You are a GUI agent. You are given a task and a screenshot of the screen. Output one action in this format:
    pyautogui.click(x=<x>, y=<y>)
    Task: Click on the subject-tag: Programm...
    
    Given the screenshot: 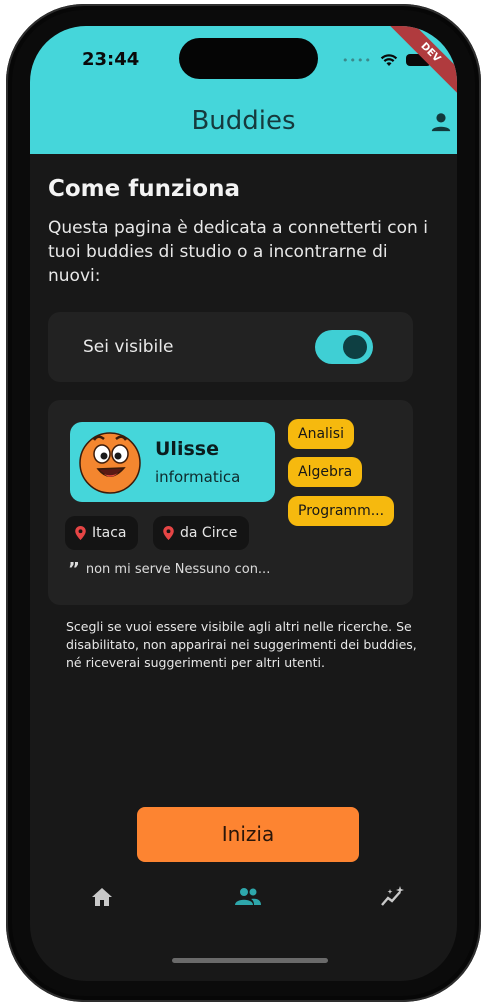 What is the action you would take?
    pyautogui.click(x=341, y=511)
    